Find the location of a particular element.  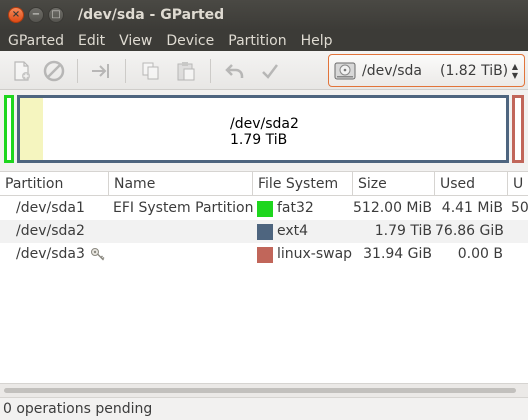

apply-button is located at coordinates (270, 71).